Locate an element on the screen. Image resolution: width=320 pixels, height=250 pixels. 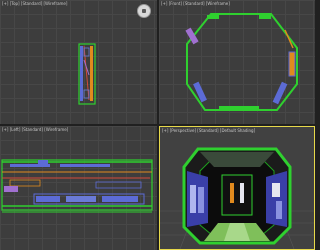
top-view-geometry is located at coordinates (87, 74).